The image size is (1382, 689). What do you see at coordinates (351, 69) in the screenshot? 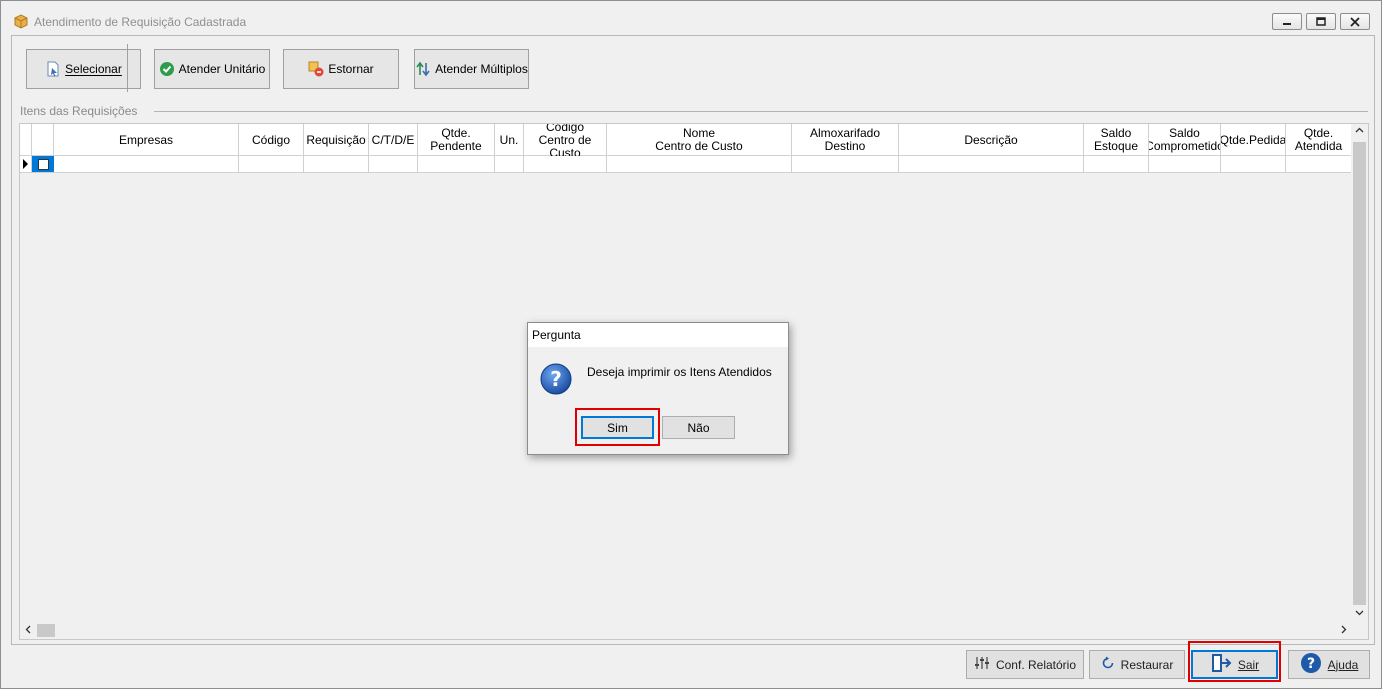
I see `estornar-label: Estornar` at bounding box center [351, 69].